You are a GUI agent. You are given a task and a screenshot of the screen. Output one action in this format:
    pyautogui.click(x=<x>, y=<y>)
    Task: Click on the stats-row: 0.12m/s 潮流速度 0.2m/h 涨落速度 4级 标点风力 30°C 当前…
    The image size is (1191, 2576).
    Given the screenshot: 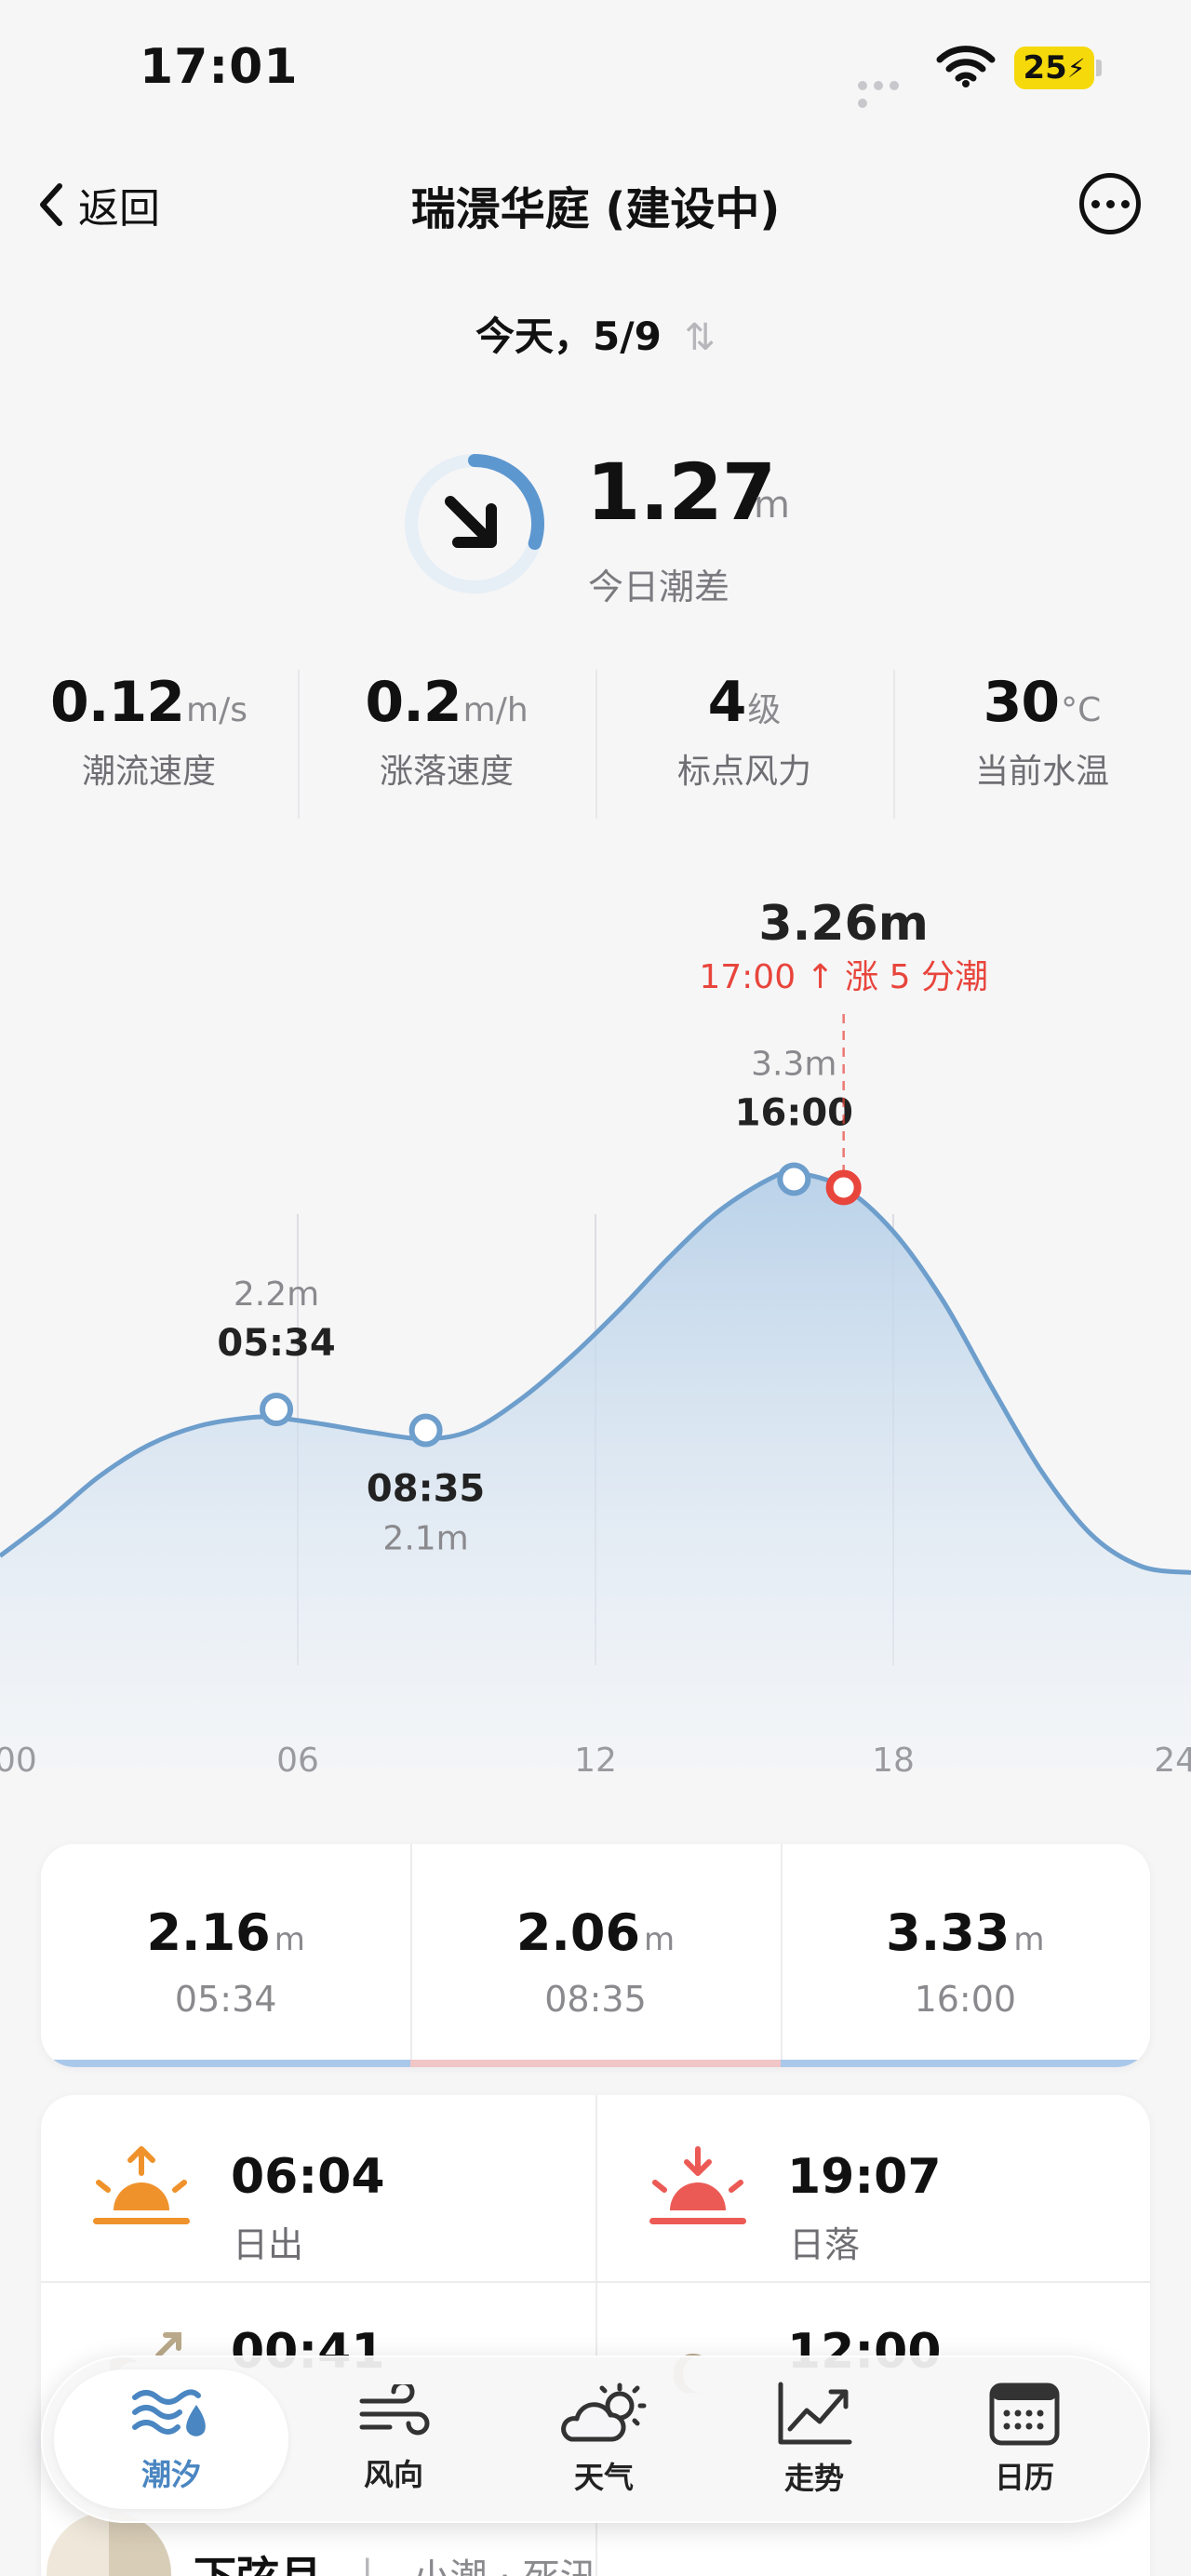 What is the action you would take?
    pyautogui.click(x=595, y=744)
    